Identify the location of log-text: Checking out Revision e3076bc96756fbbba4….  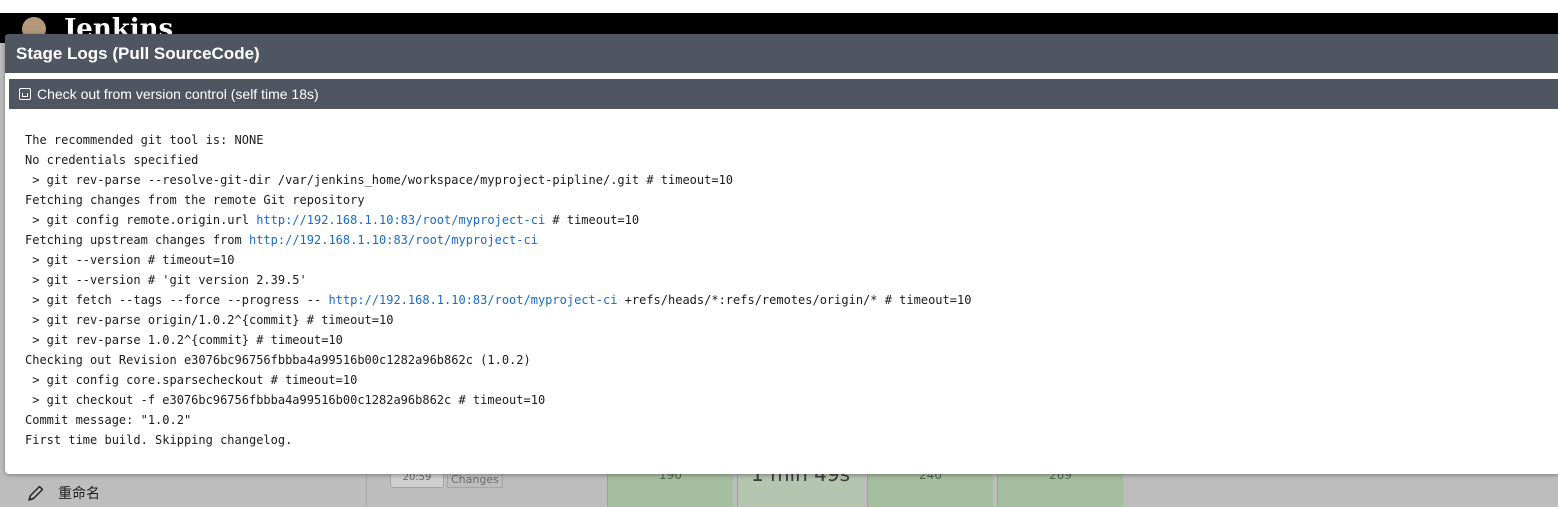
(278, 360).